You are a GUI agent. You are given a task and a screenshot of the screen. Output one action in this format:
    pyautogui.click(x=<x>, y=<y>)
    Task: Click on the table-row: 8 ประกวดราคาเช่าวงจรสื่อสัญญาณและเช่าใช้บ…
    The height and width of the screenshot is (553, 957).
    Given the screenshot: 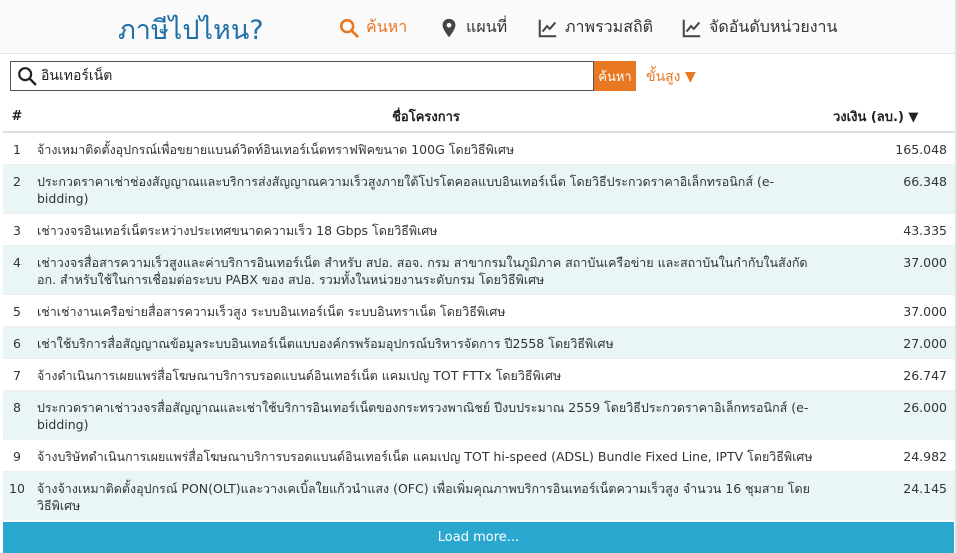 What is the action you would take?
    pyautogui.click(x=479, y=415)
    